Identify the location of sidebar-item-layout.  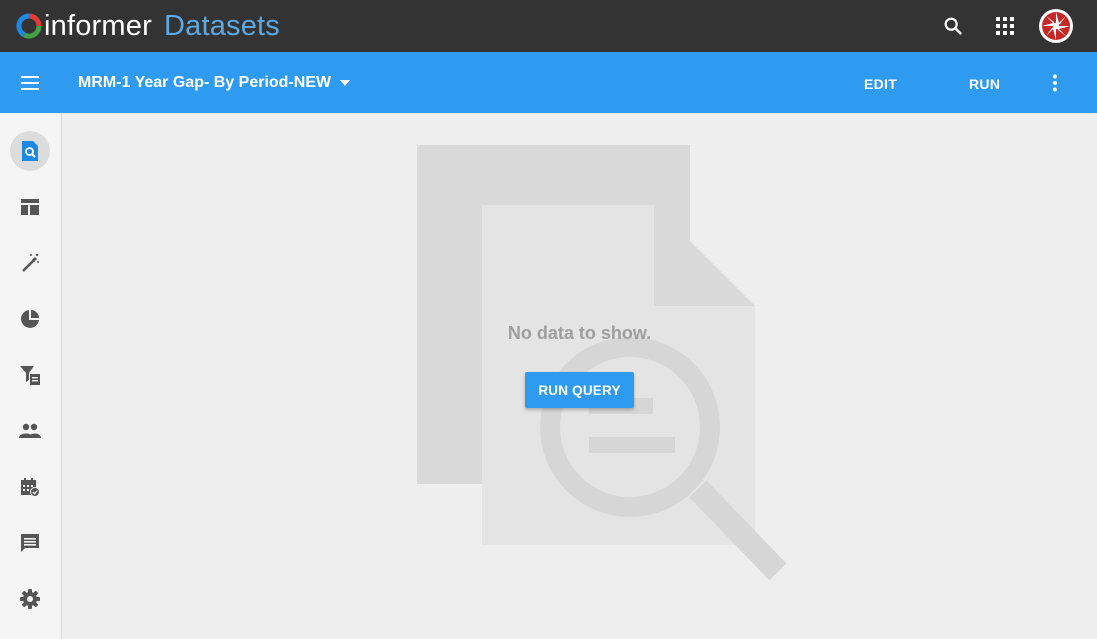
(30, 207).